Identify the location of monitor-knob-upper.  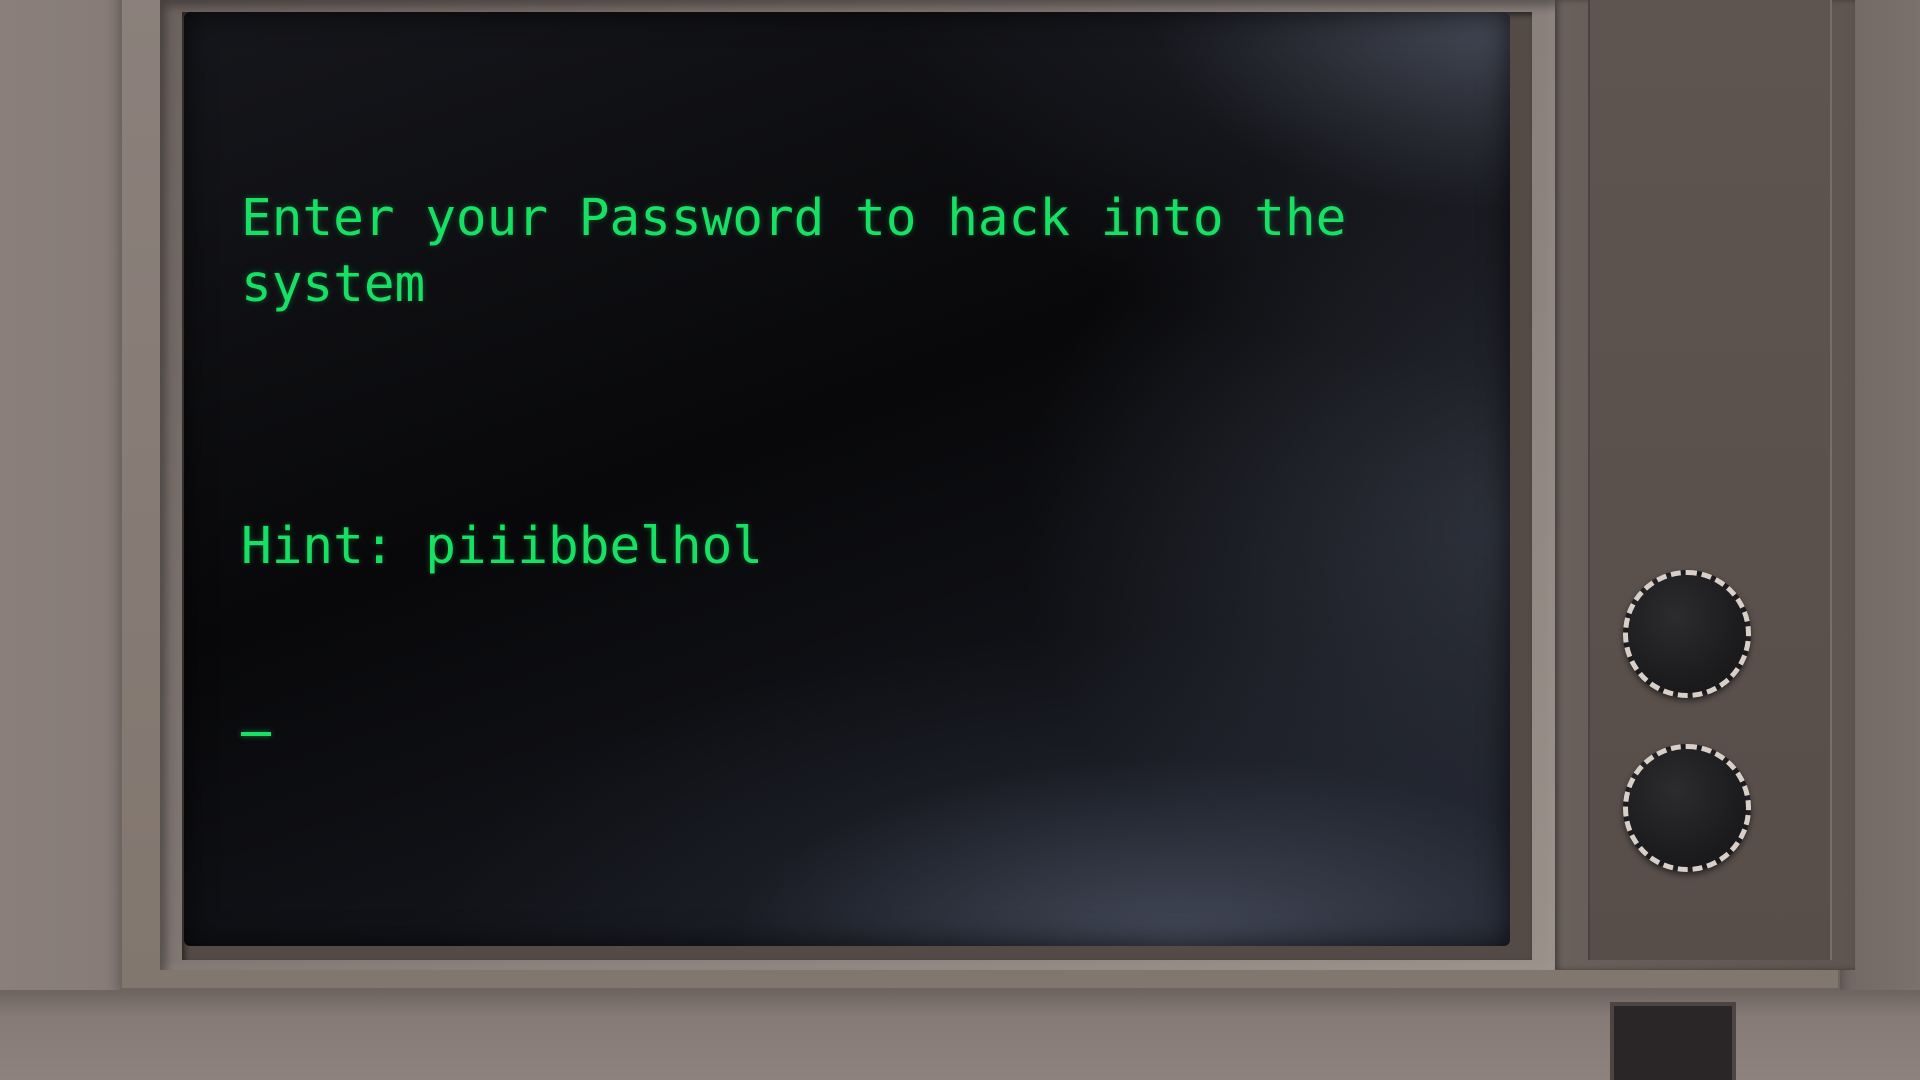
(1687, 634).